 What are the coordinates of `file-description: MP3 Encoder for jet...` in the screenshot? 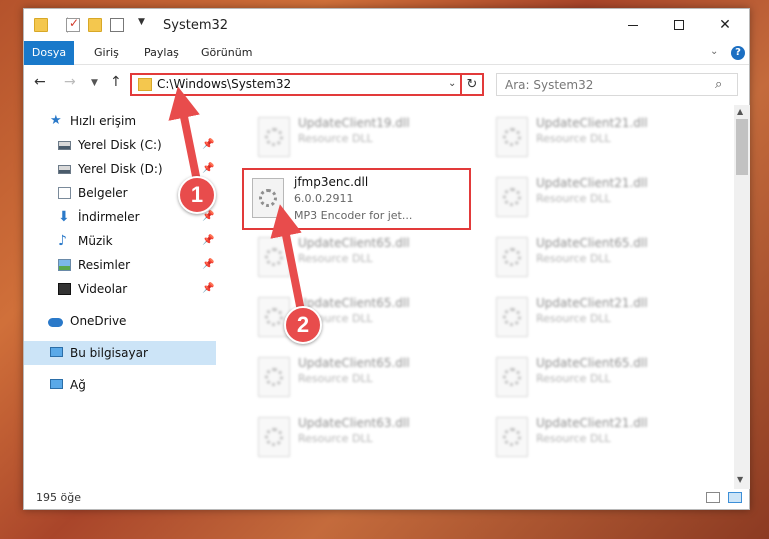 It's located at (353, 215).